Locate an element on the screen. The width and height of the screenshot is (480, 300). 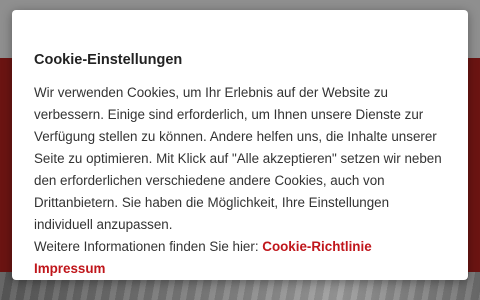
imprint-link: Impressum is located at coordinates (69, 268).